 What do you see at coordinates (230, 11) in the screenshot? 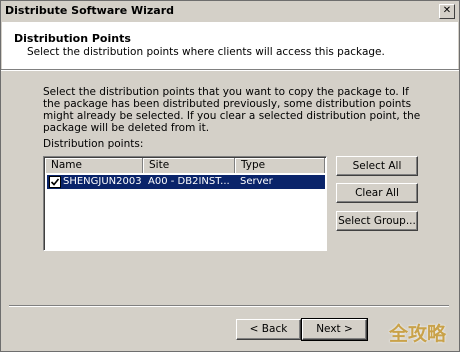
I see `title-bar: Distribute Software Wizard ✕` at bounding box center [230, 11].